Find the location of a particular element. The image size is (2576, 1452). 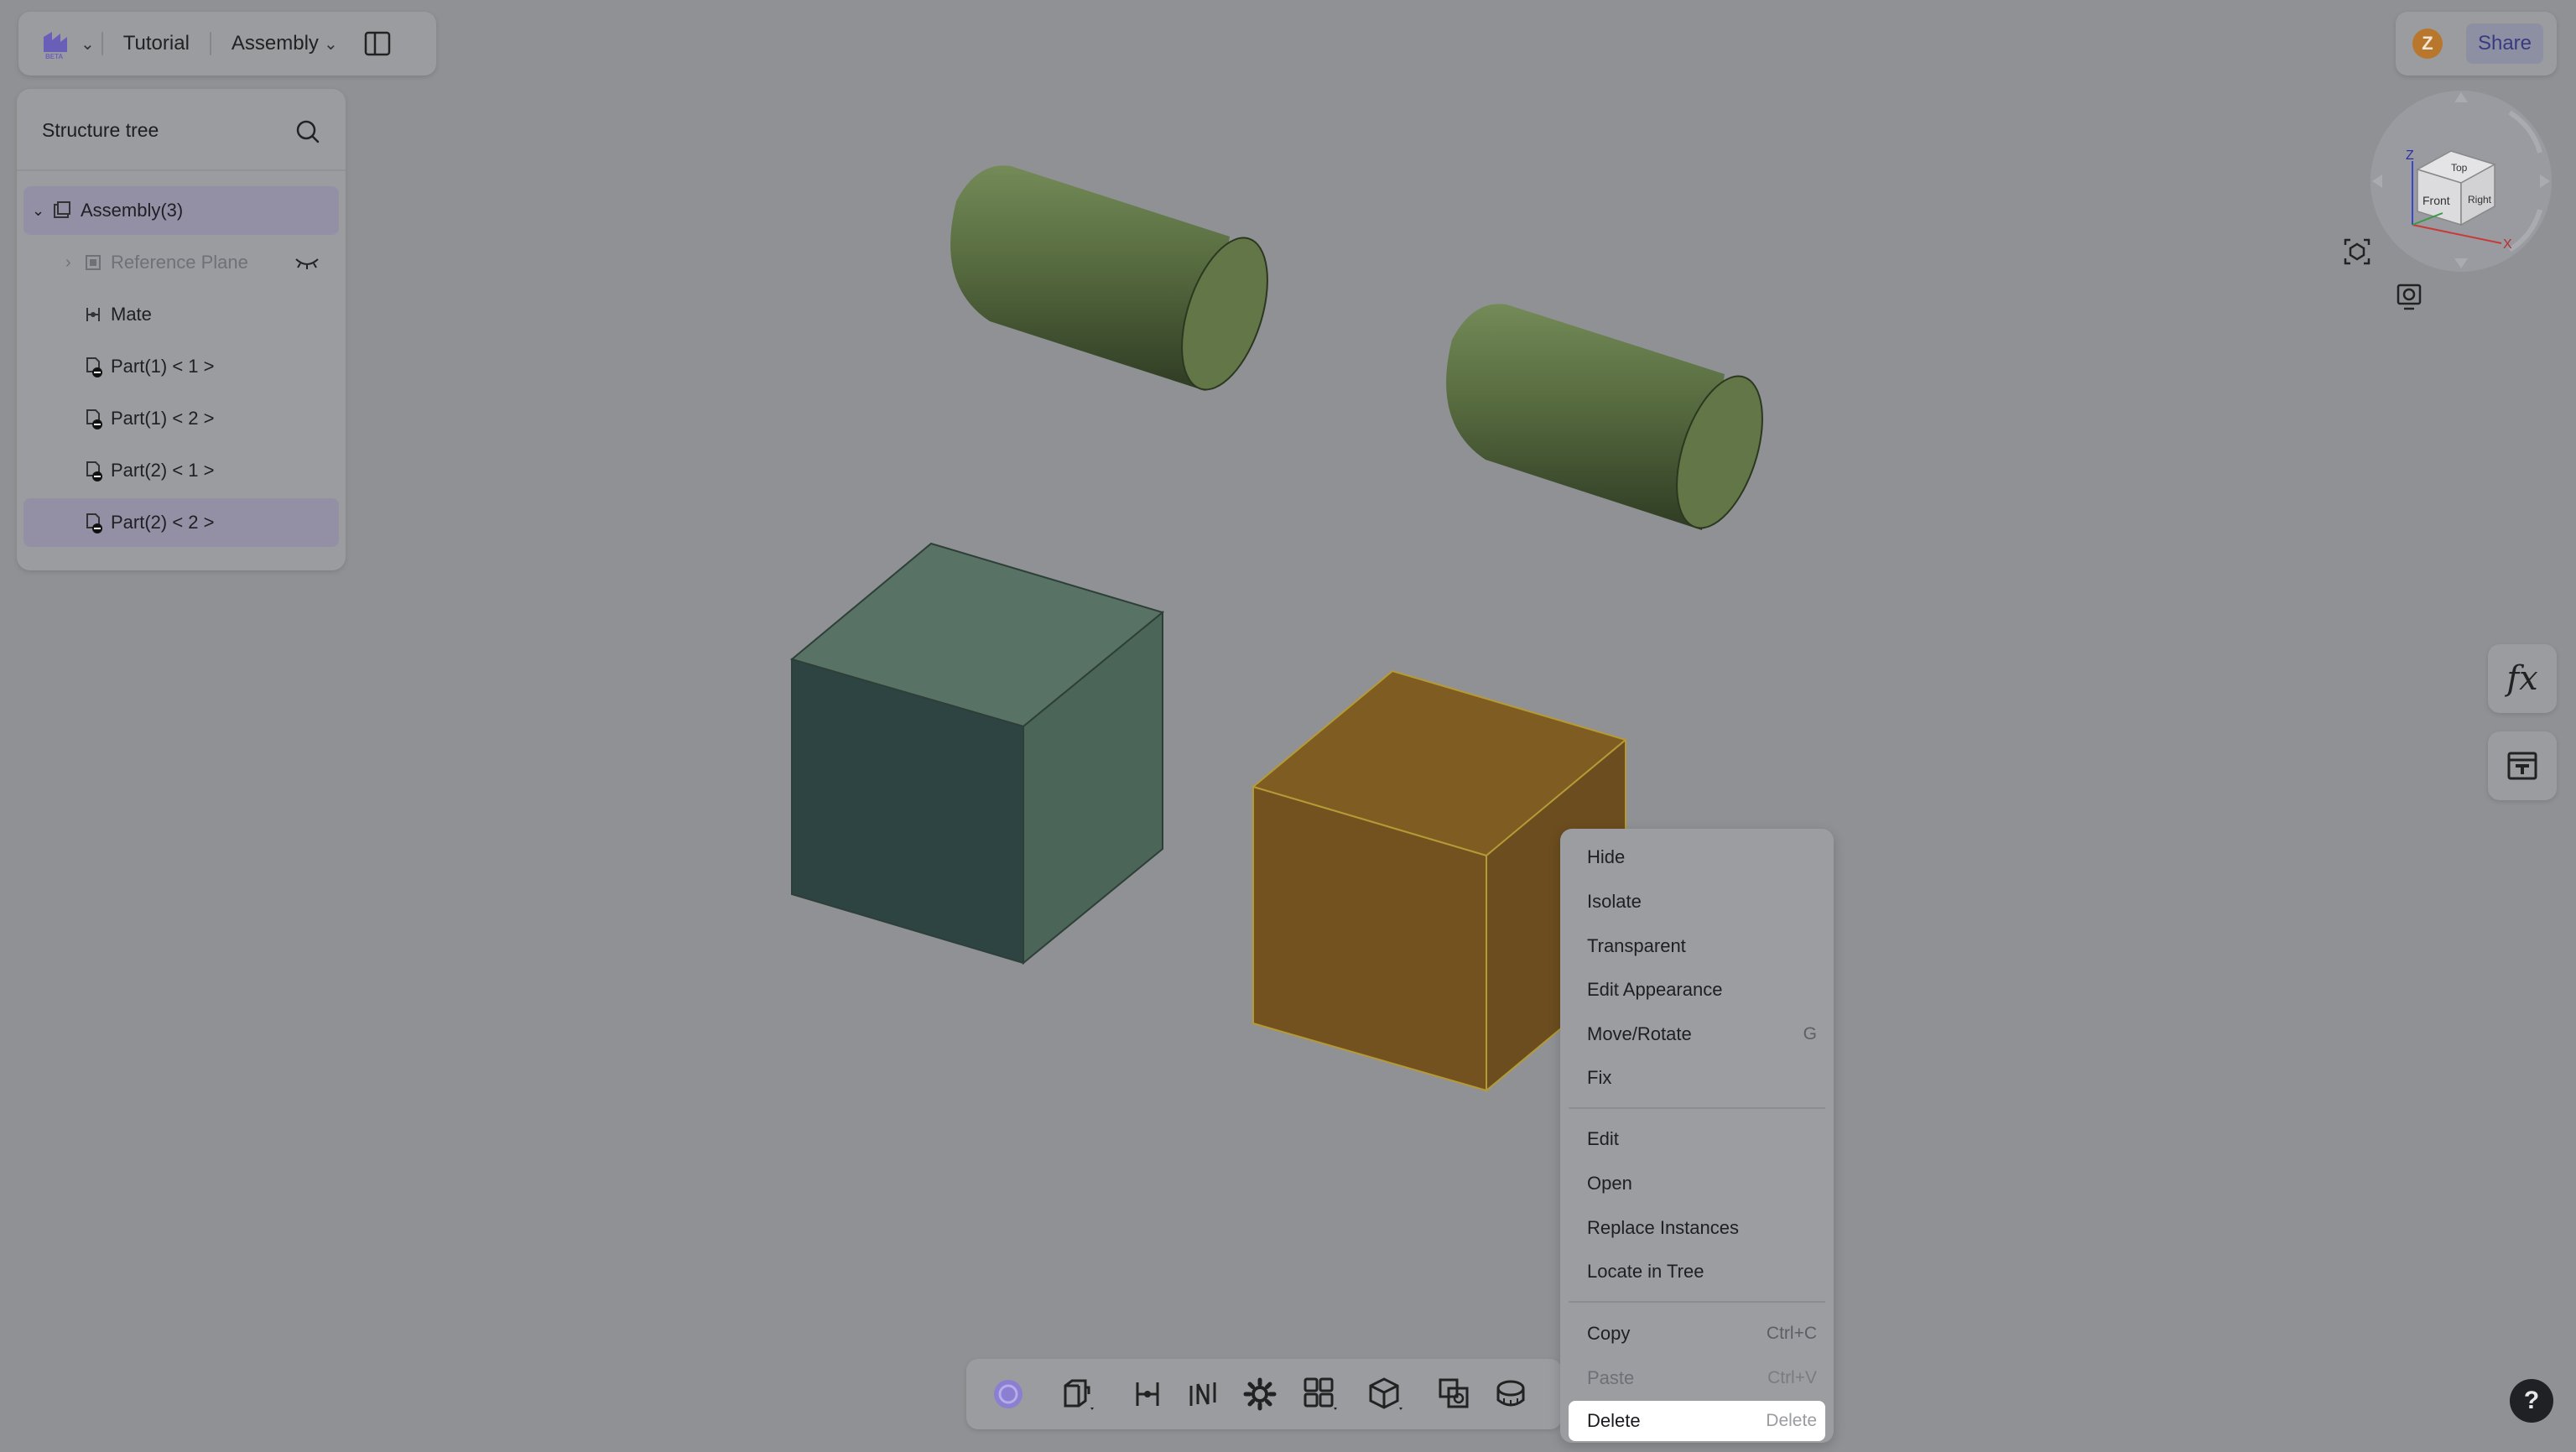

properties-button is located at coordinates (2522, 765).